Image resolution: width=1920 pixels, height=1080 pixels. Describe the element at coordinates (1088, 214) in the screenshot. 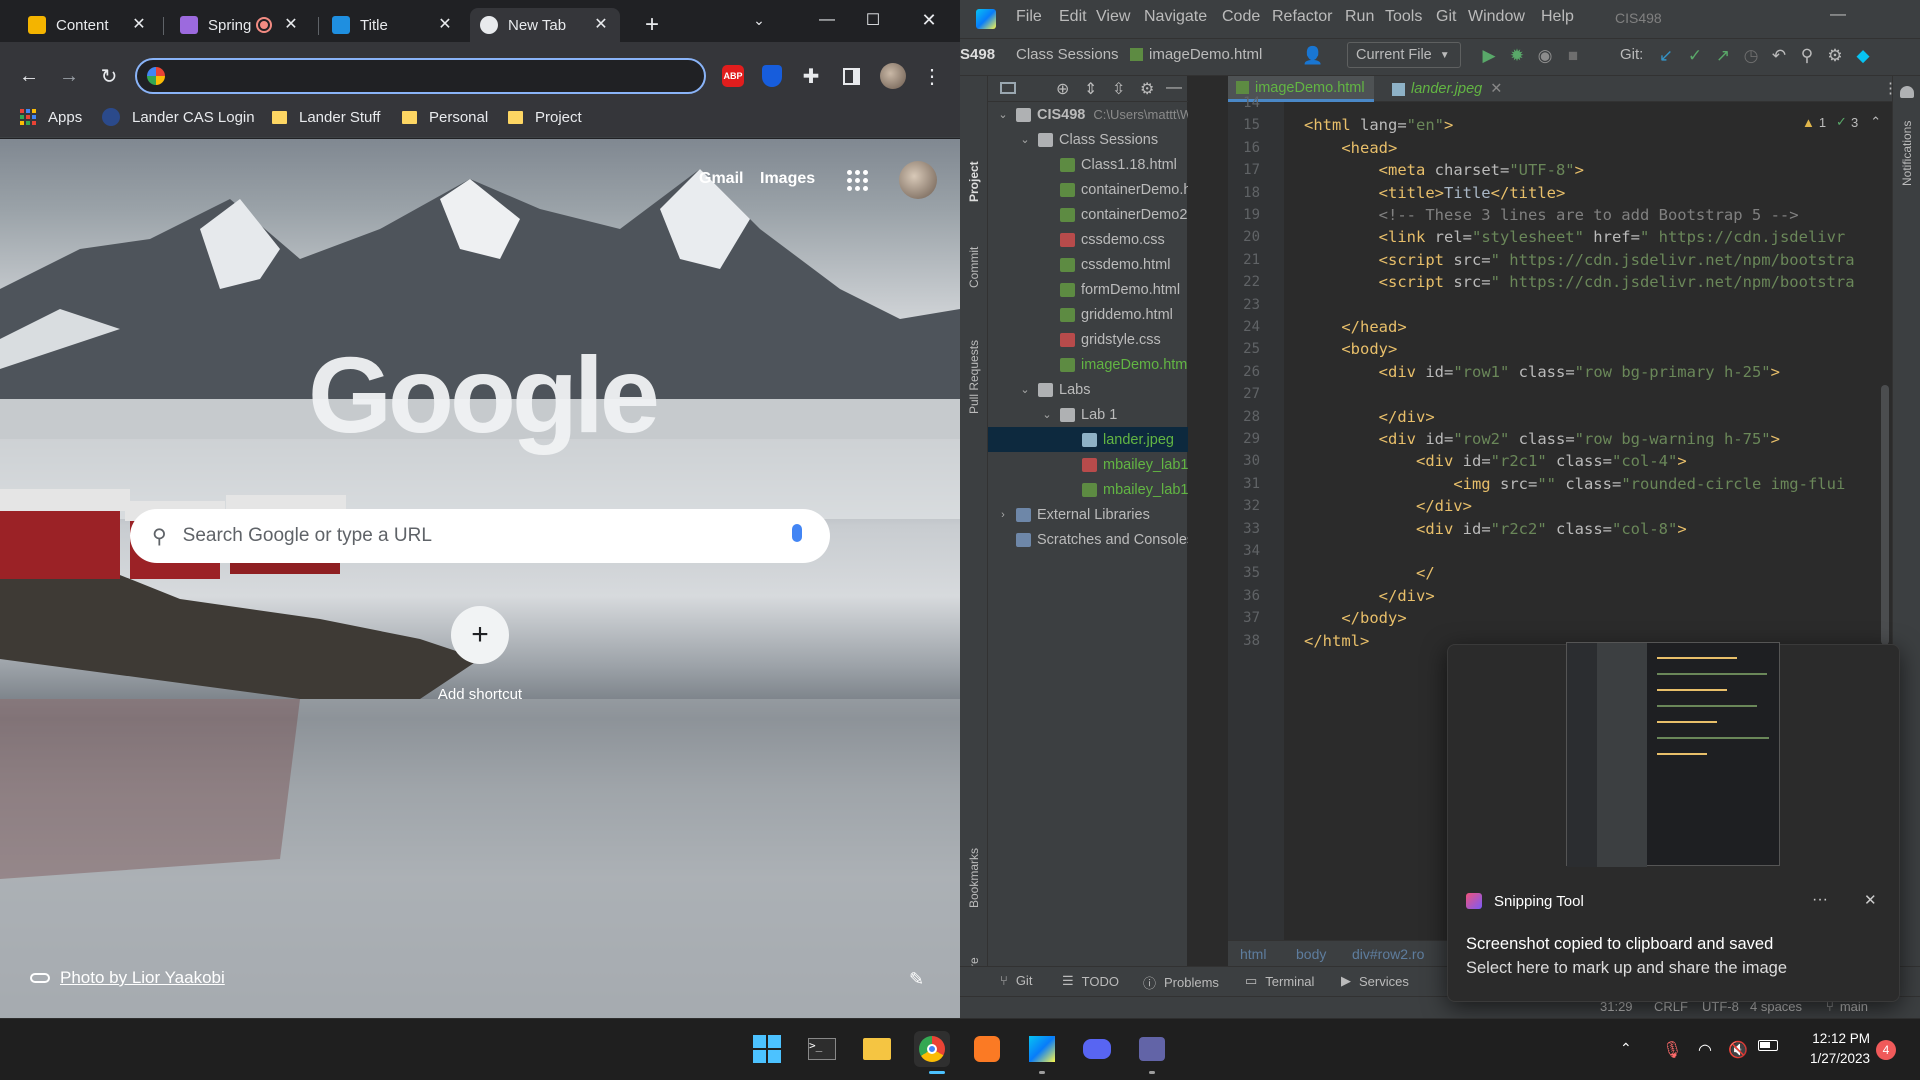

I see `tree-item: containerDemo2.htm` at that location.